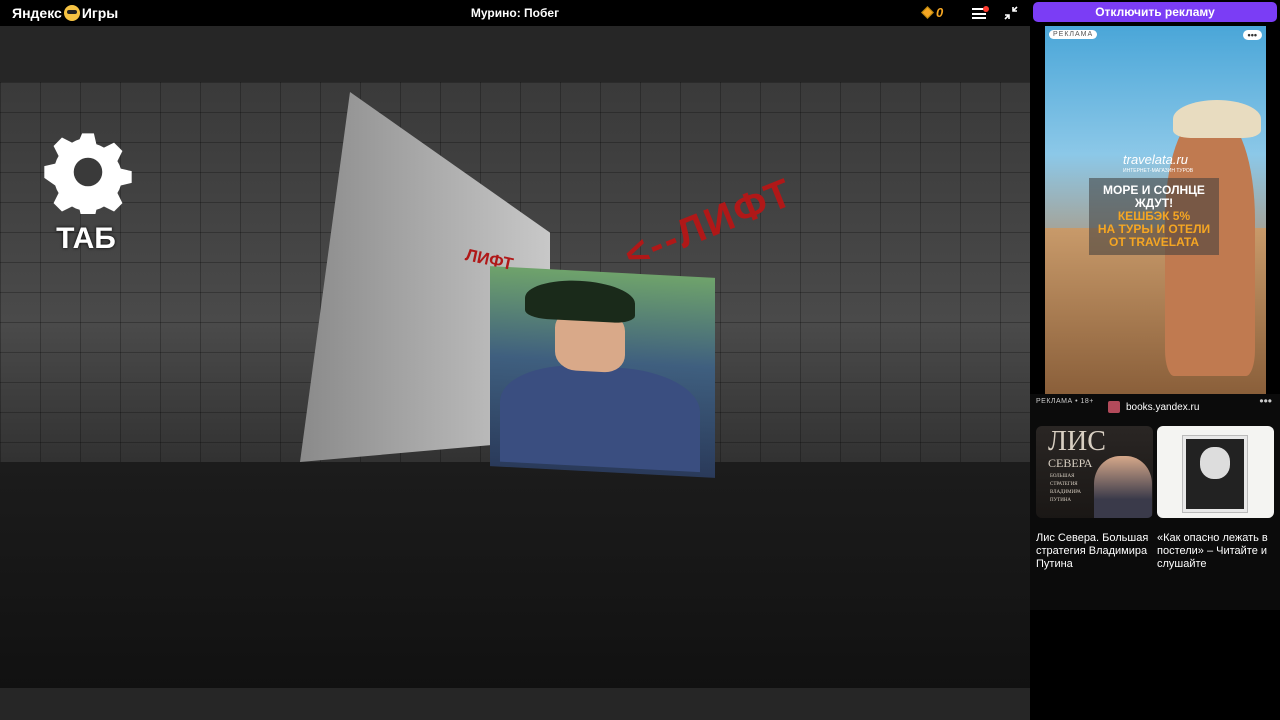  Describe the element at coordinates (980, 12) in the screenshot. I see `menu-icon` at that location.